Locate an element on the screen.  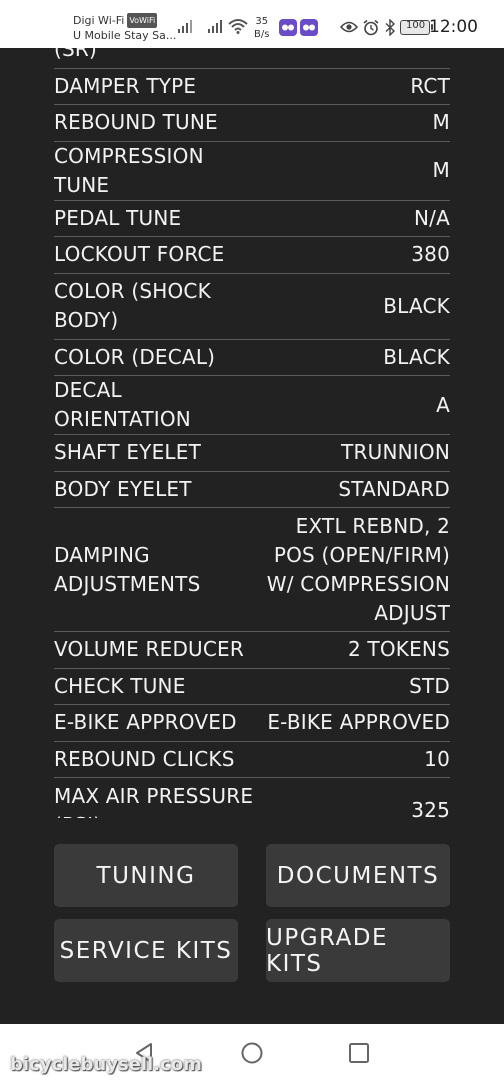
service-kits-button: SERVICE KITS is located at coordinates (146, 950).